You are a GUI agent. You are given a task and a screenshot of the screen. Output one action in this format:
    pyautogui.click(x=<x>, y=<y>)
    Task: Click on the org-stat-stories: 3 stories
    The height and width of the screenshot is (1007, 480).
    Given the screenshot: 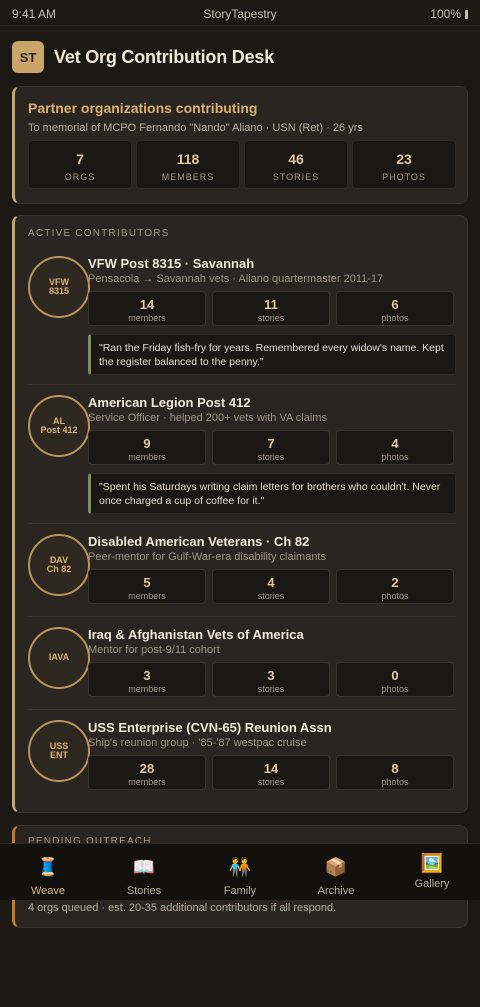 What is the action you would take?
    pyautogui.click(x=271, y=679)
    